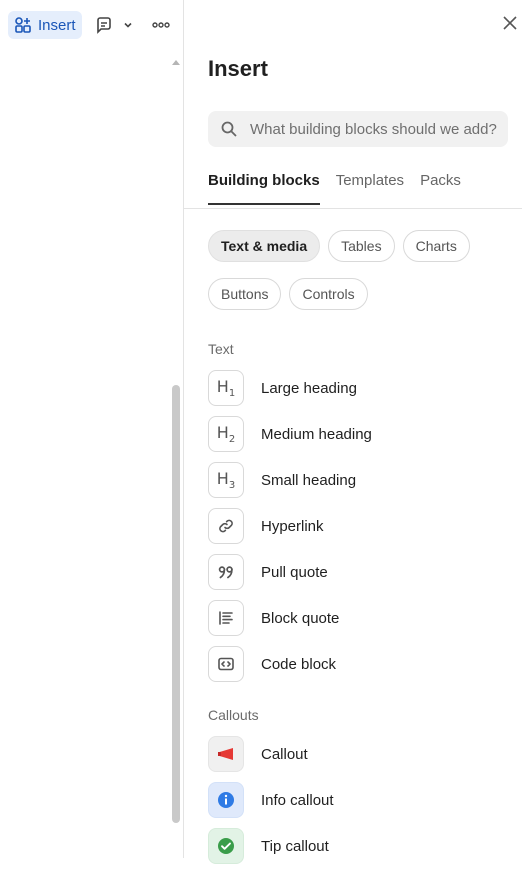 The width and height of the screenshot is (522, 873). Describe the element at coordinates (292, 526) in the screenshot. I see `item-label: Hyperlink` at that location.